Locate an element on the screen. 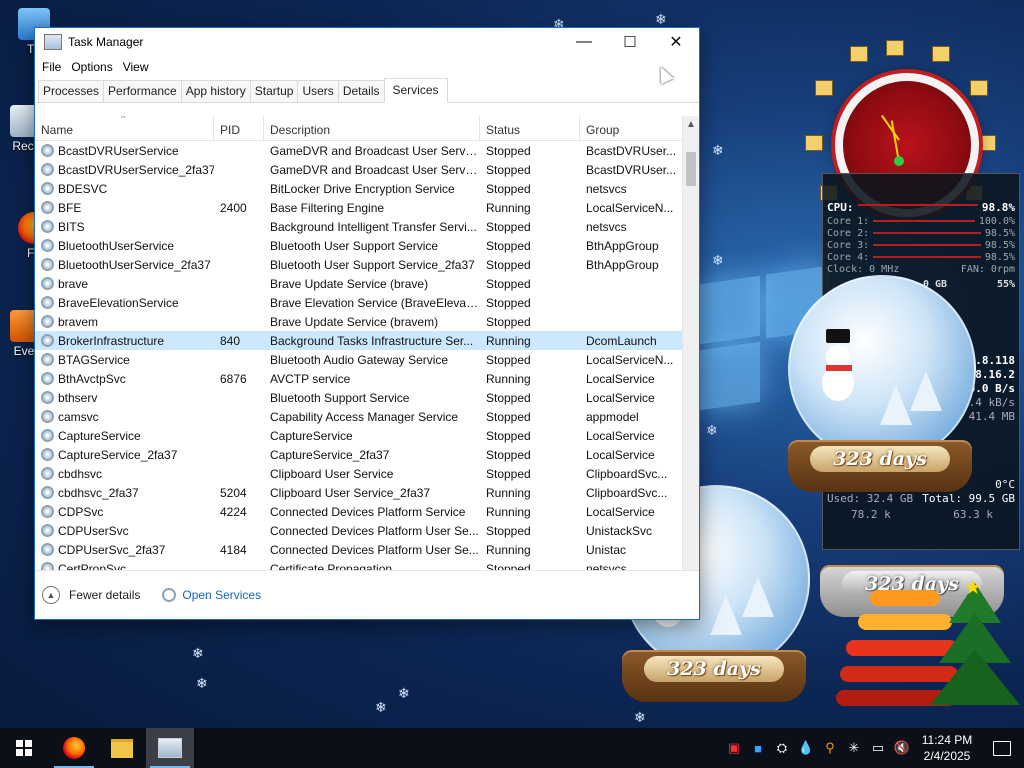 The image size is (1024, 768). service-name: BluetoothUserService is located at coordinates (116, 245).